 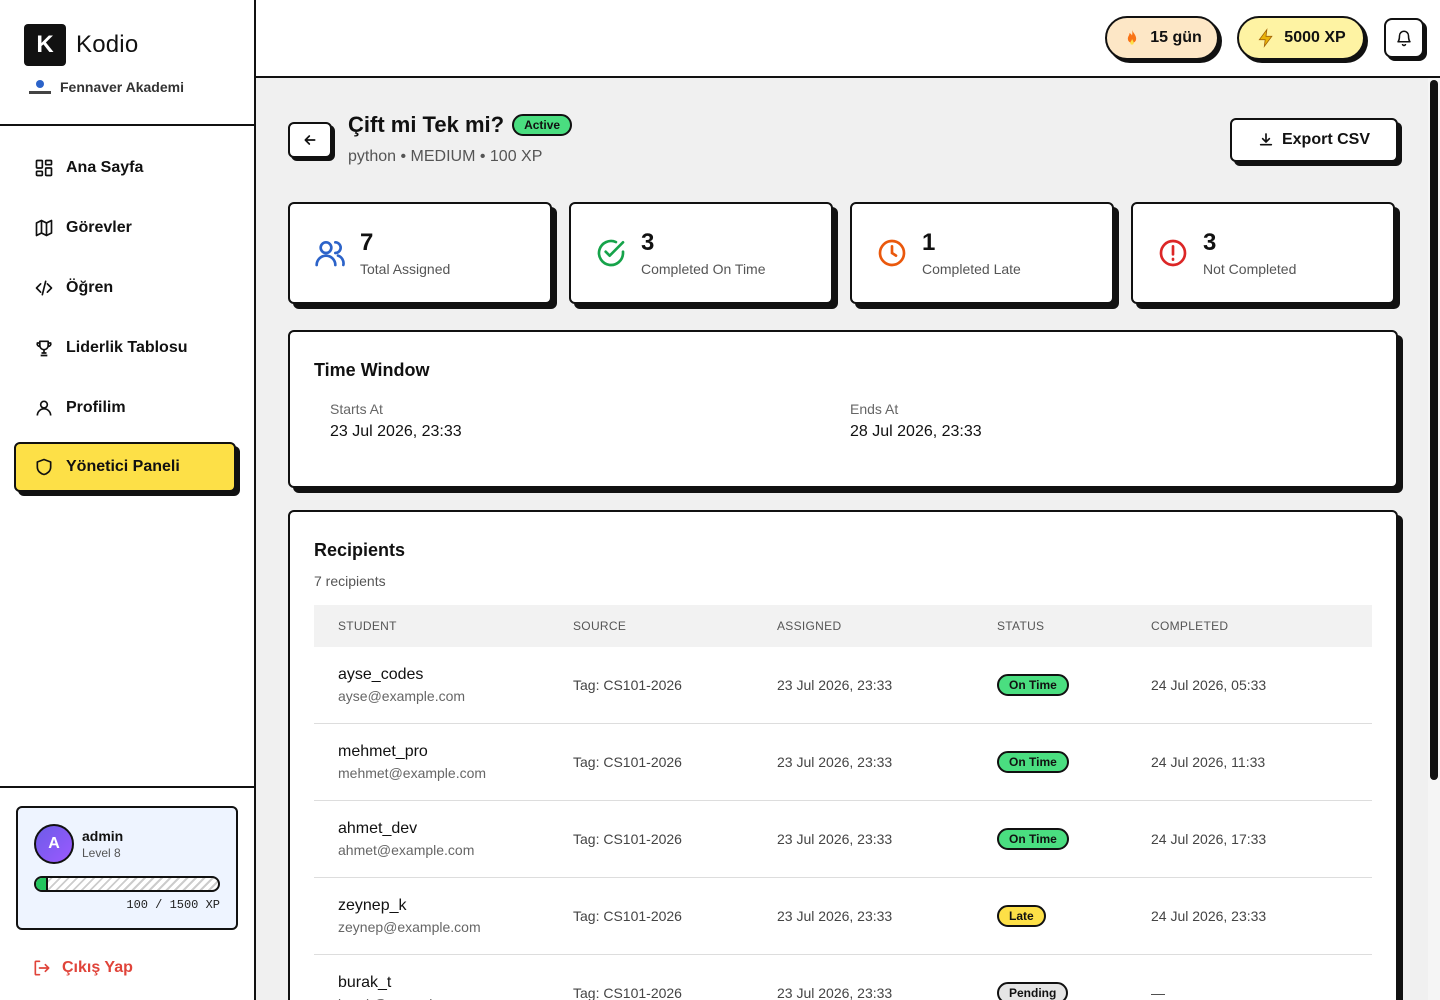 What do you see at coordinates (1314, 140) in the screenshot?
I see `export-csv-button: Export CSV` at bounding box center [1314, 140].